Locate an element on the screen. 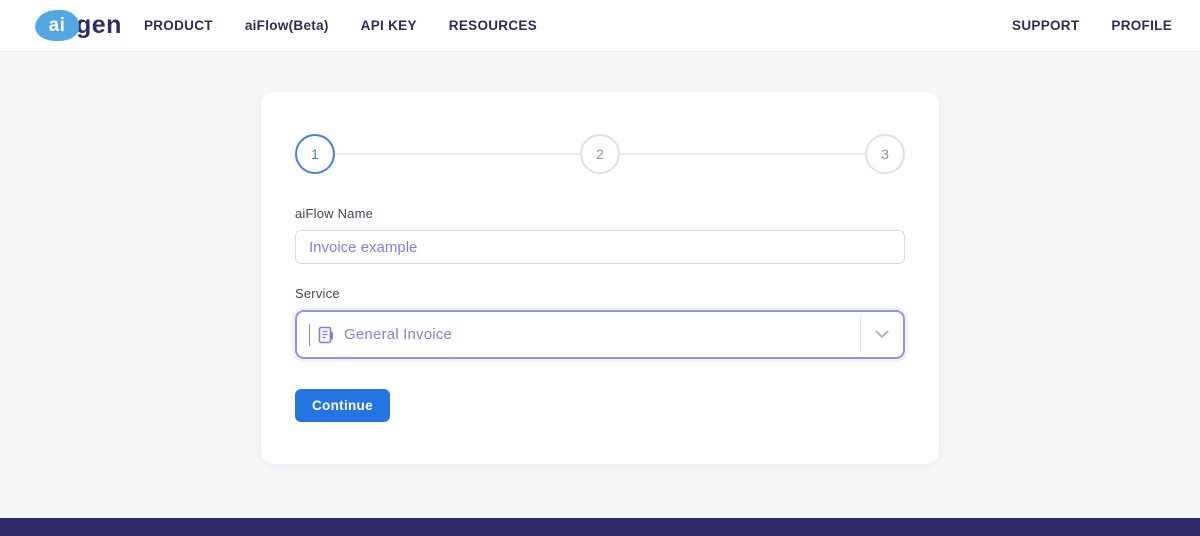 This screenshot has width=1200, height=536. continue-button: Continue is located at coordinates (342, 405).